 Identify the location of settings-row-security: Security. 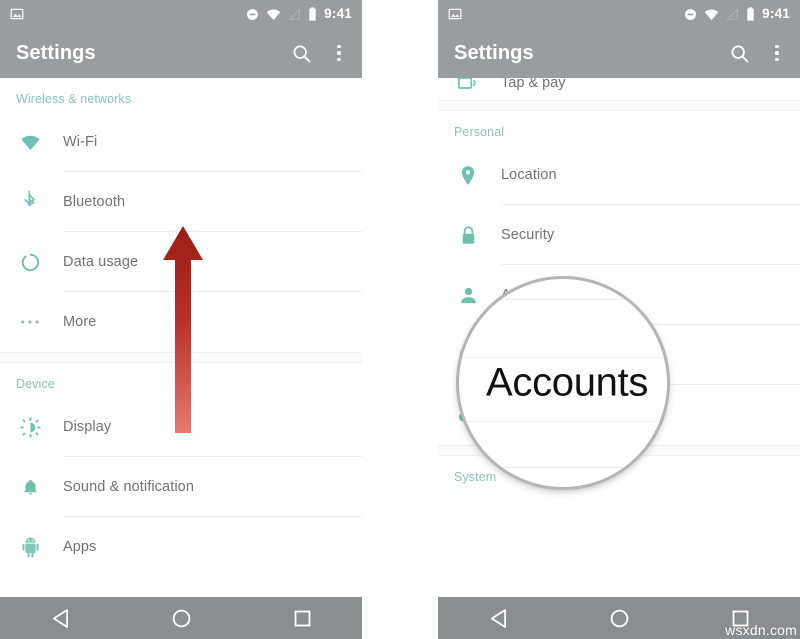
(619, 235).